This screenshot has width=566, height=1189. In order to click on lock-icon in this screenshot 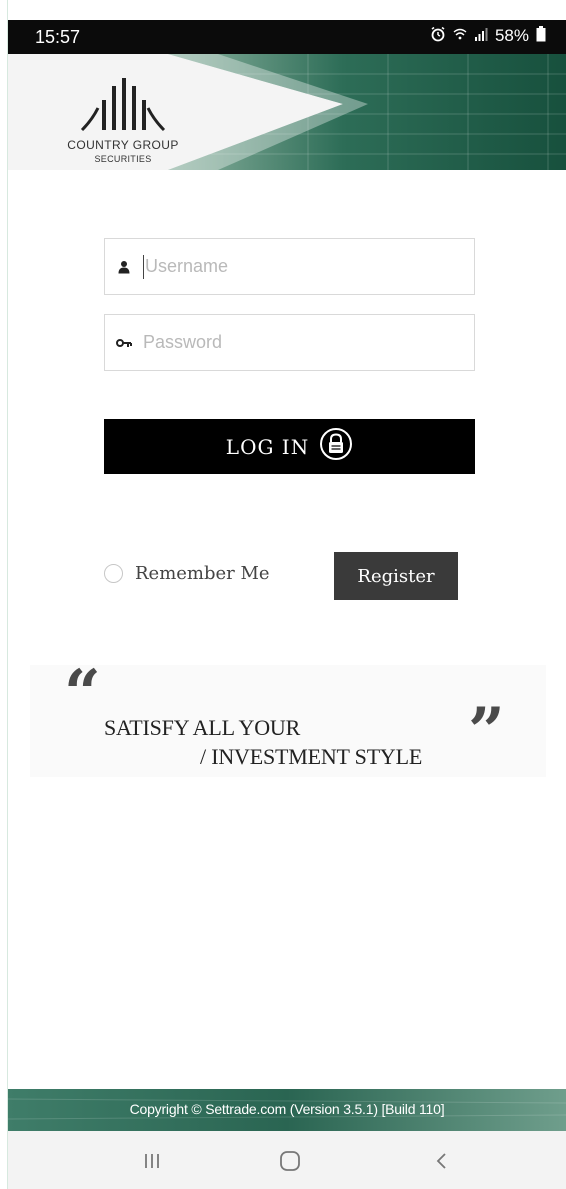, I will do `click(336, 446)`.